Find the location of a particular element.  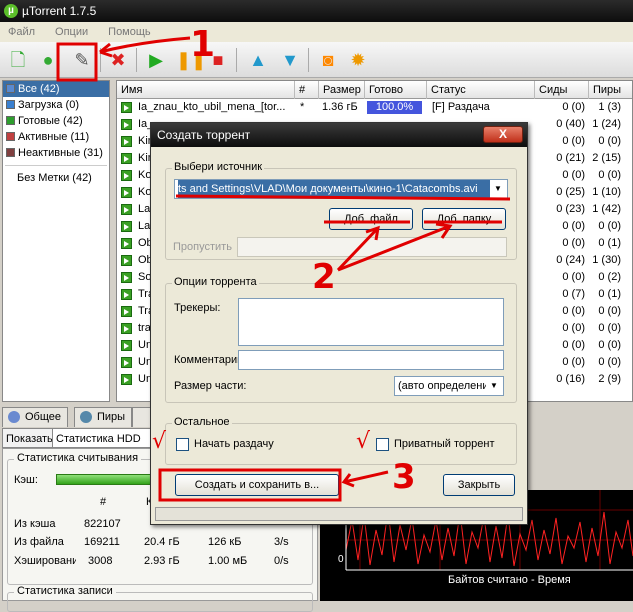

create-torrent-highlight is located at coordinates (77, 62).